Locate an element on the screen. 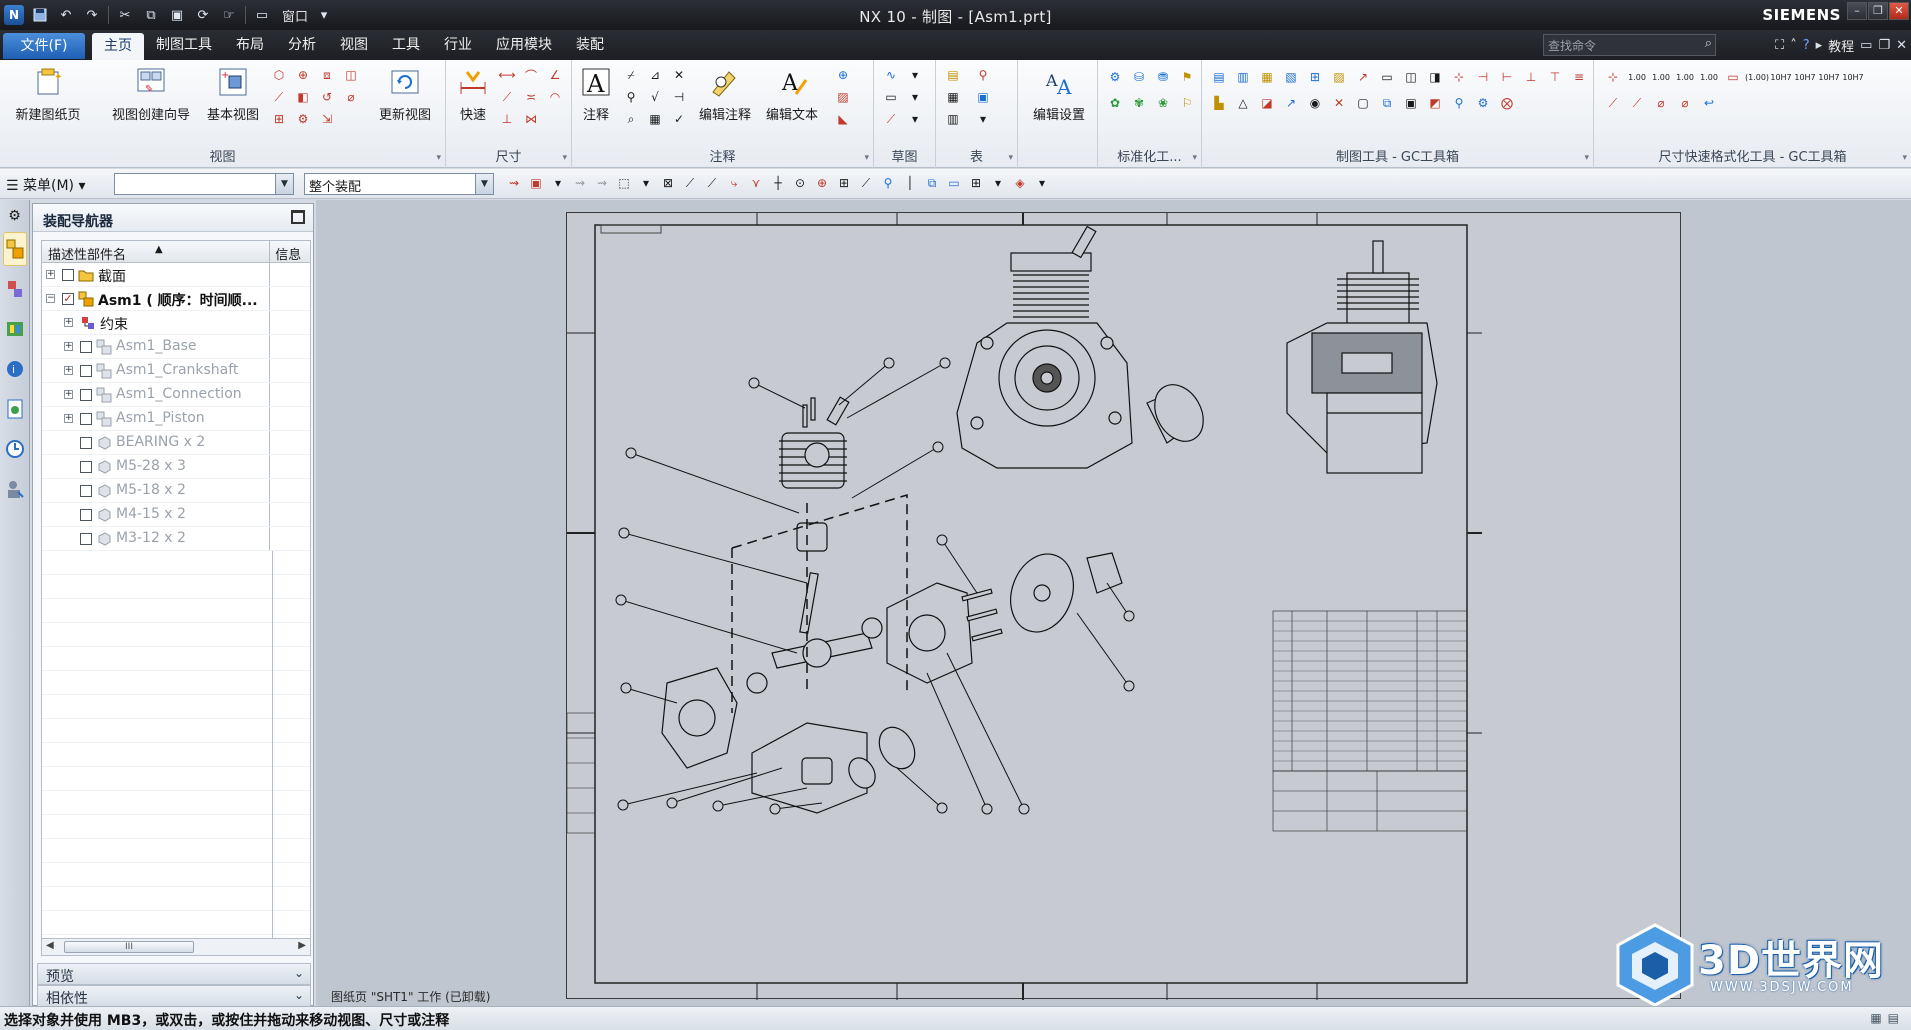 This screenshot has width=1911, height=1030. tab-assembly: 装配 is located at coordinates (590, 45).